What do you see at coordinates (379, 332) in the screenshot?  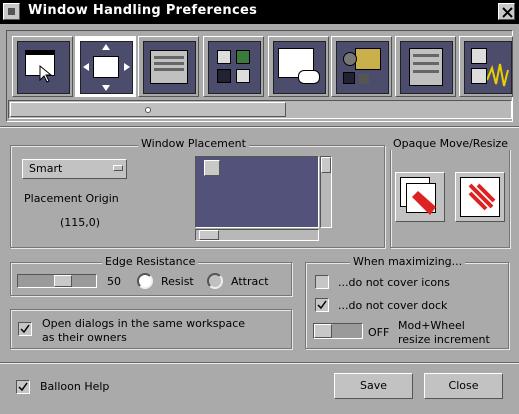 I see `wheel-value: OFF` at bounding box center [379, 332].